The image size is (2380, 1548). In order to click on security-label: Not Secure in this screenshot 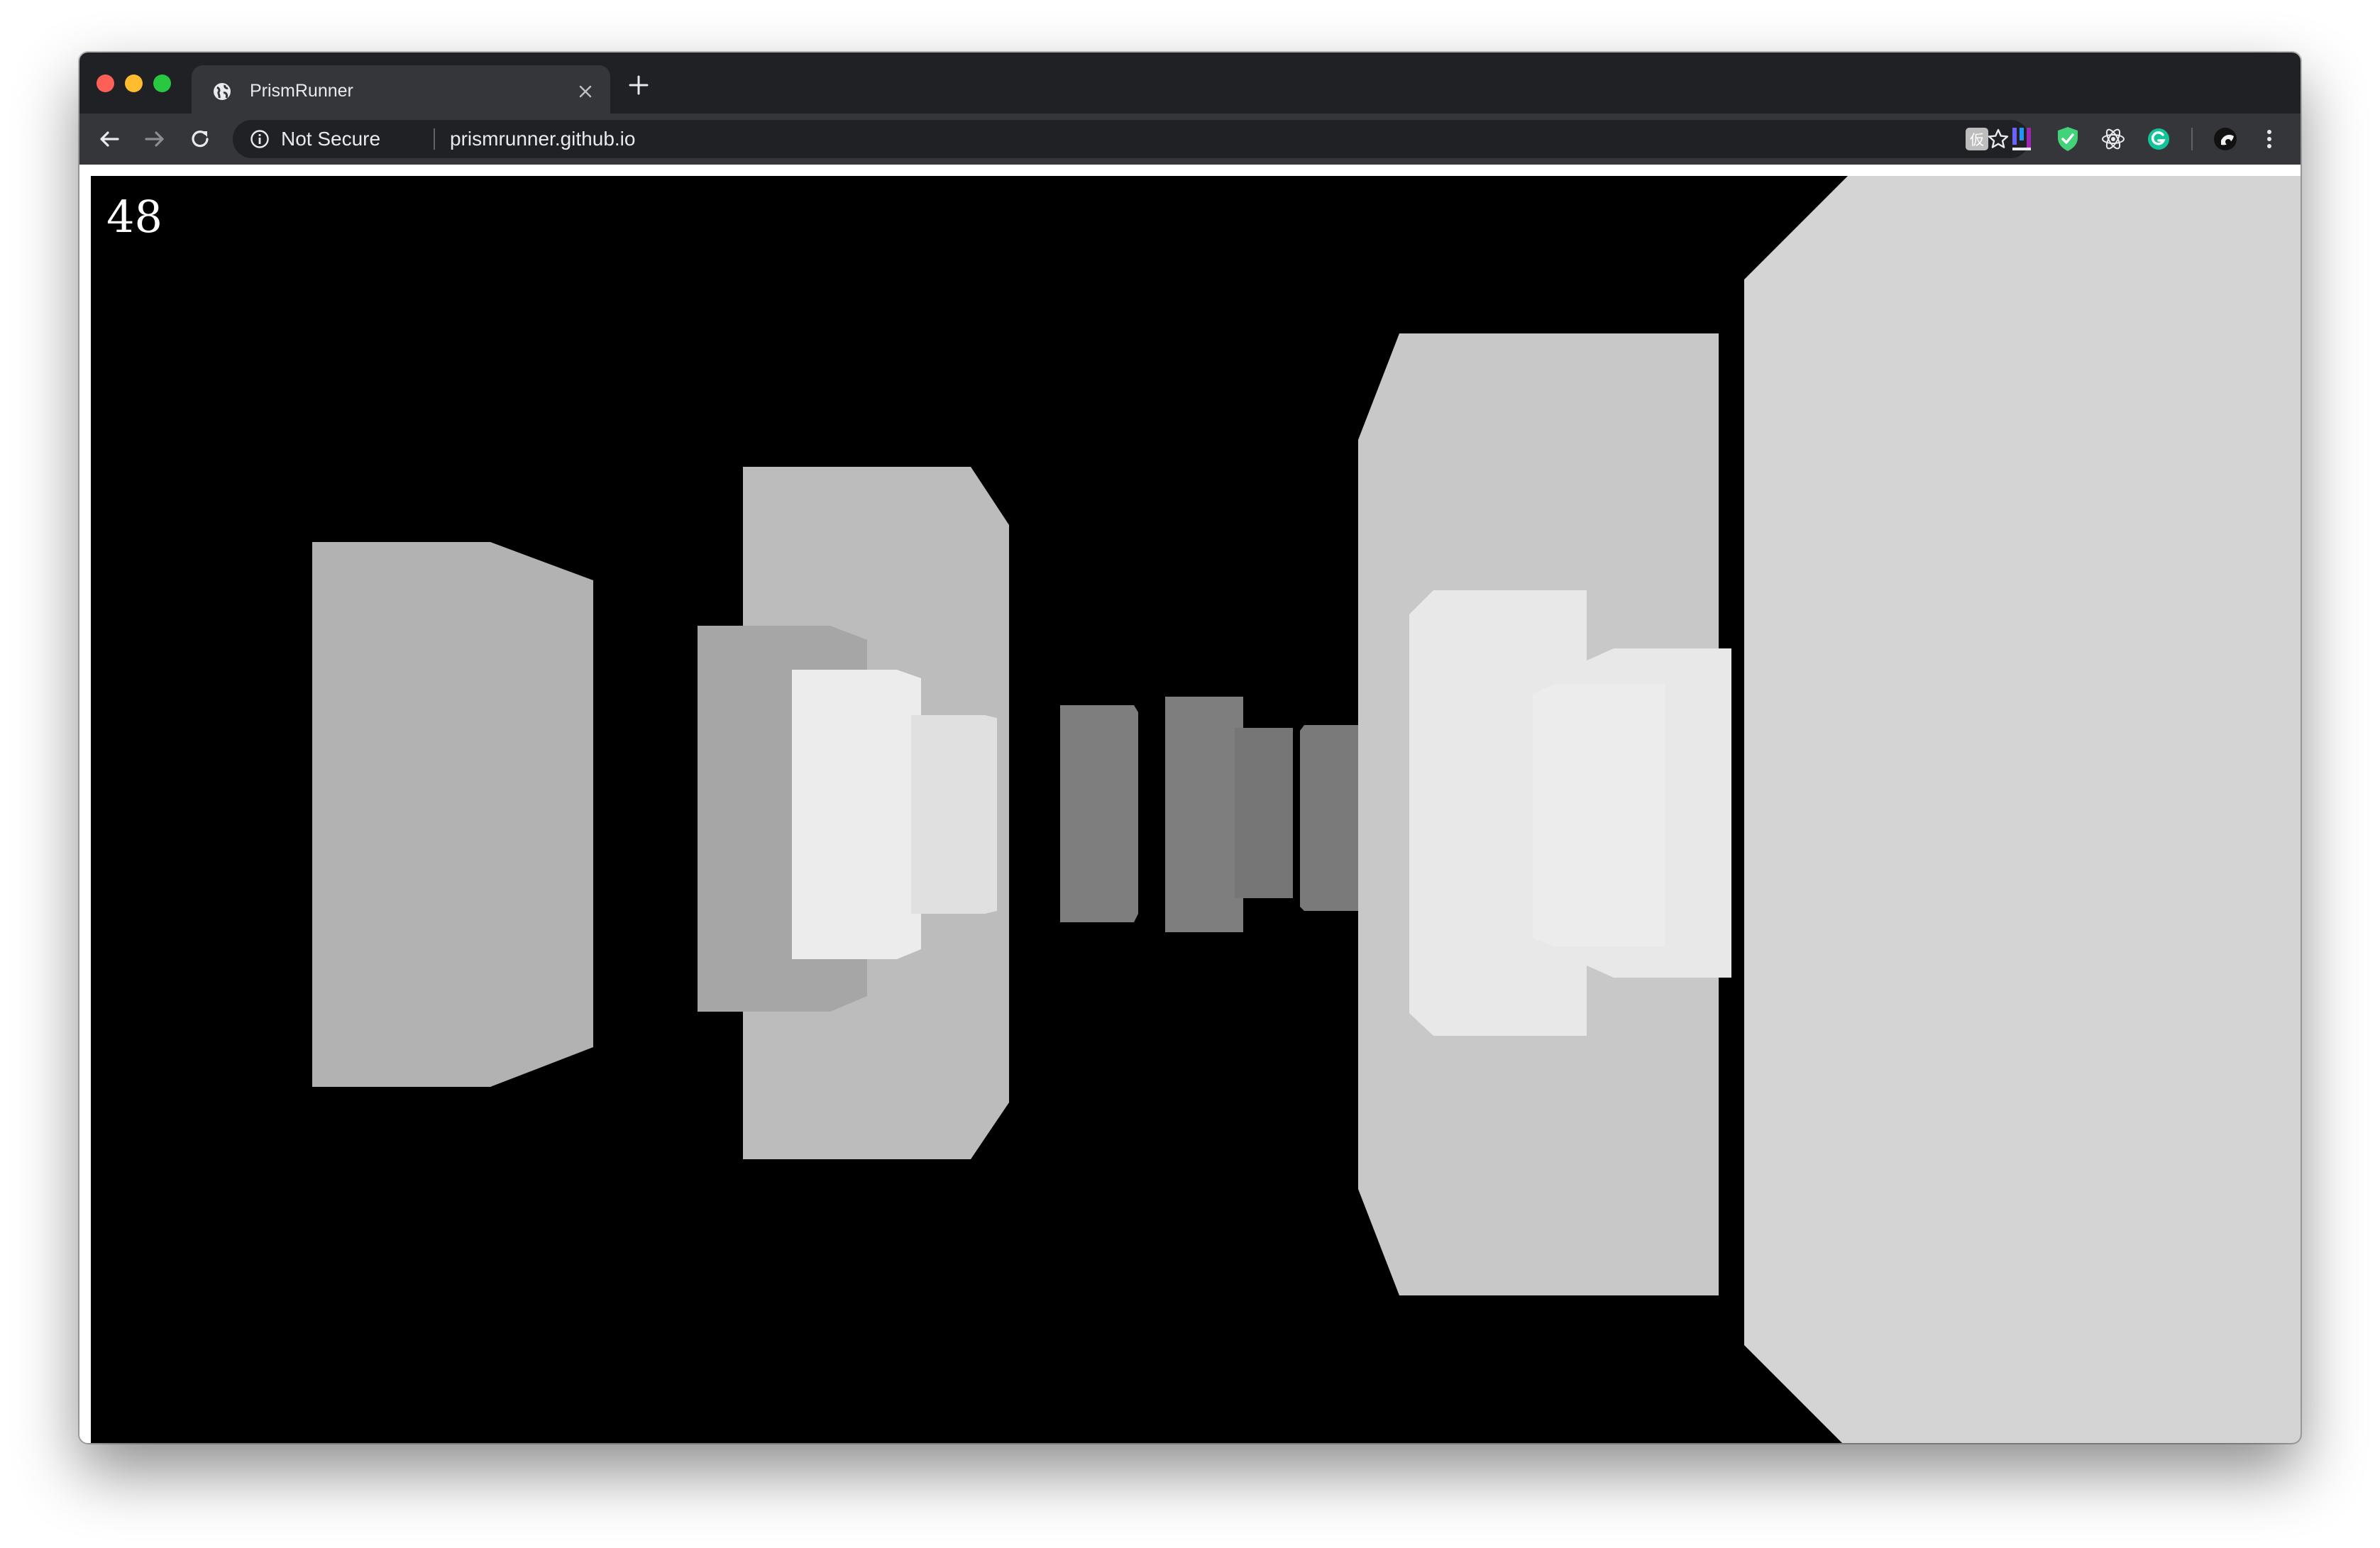, I will do `click(331, 139)`.